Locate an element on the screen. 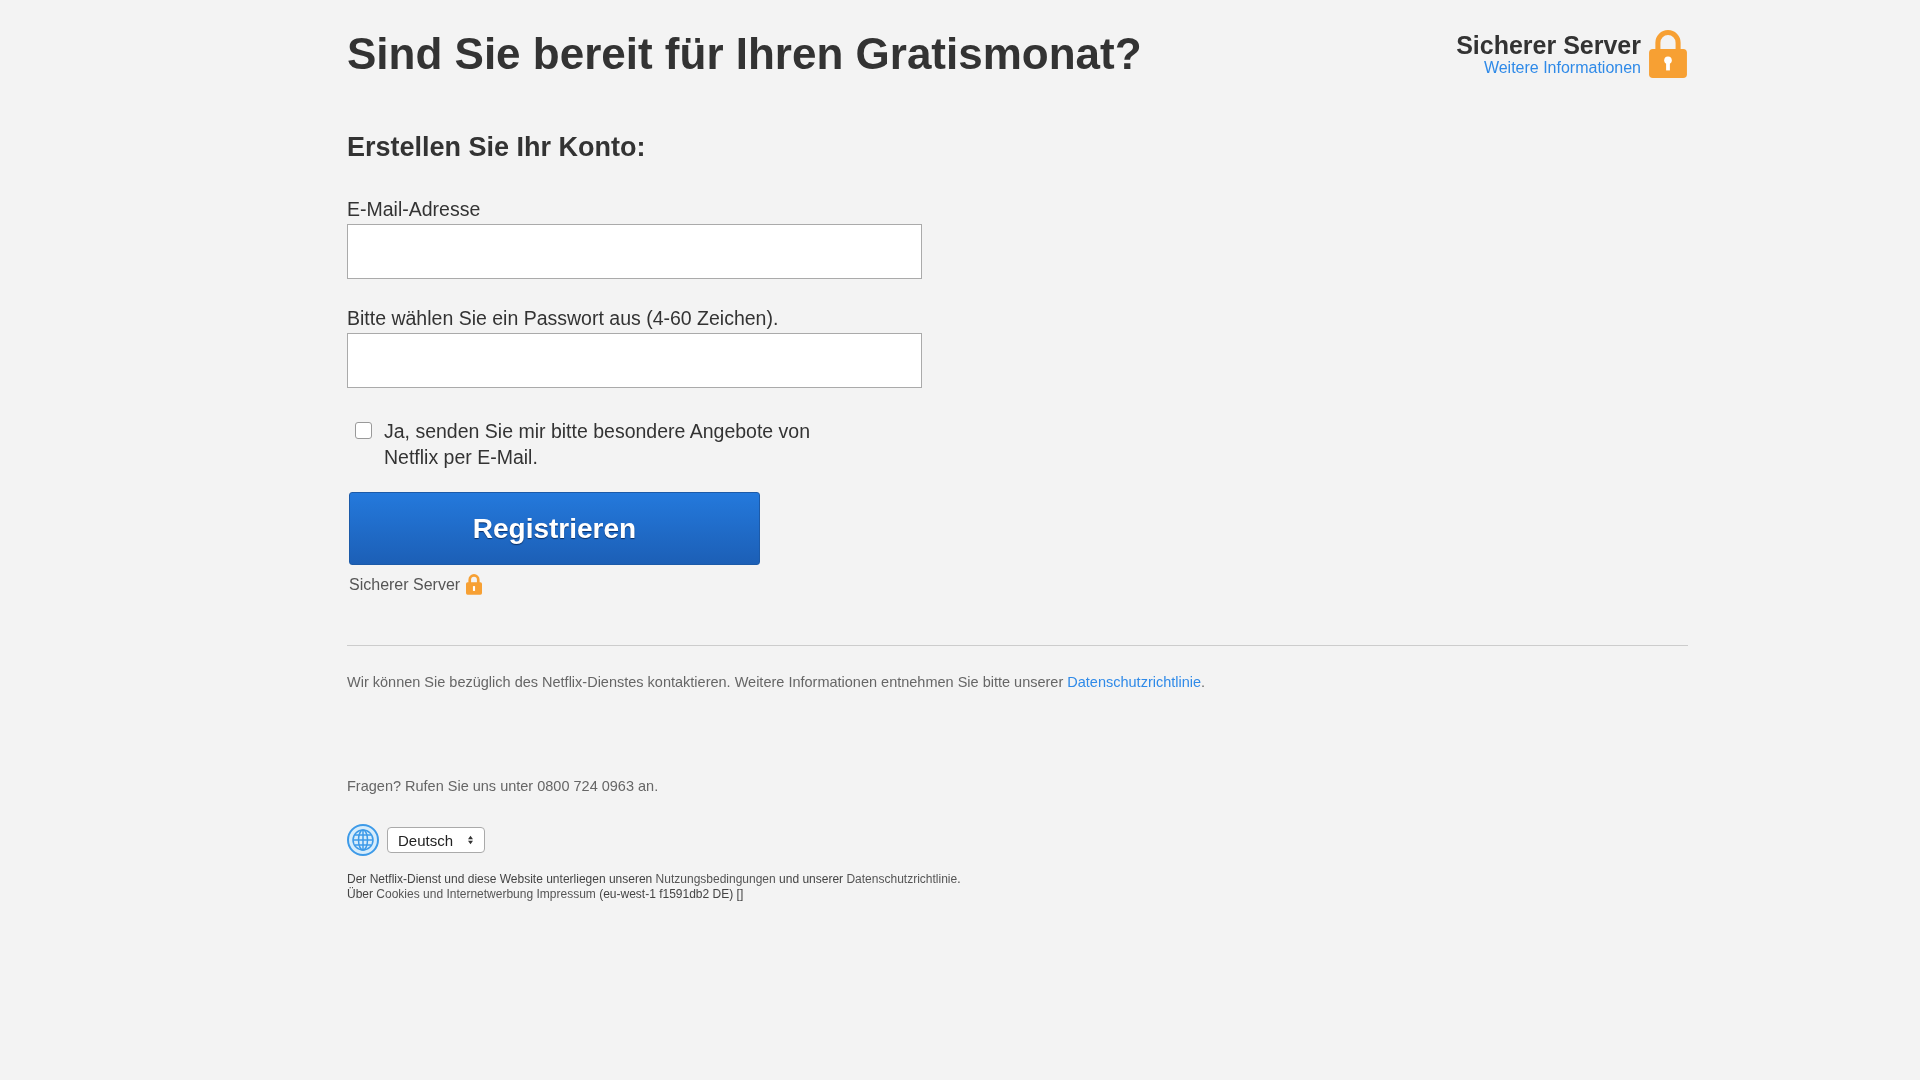  privacy-notice: Wir können Sie bezüglich des Netflix-Dienstes kontaktieren. Weitere Informationen entnehmen Sie bitte unserer Datenschutzrichtlinie. is located at coordinates (777, 682).